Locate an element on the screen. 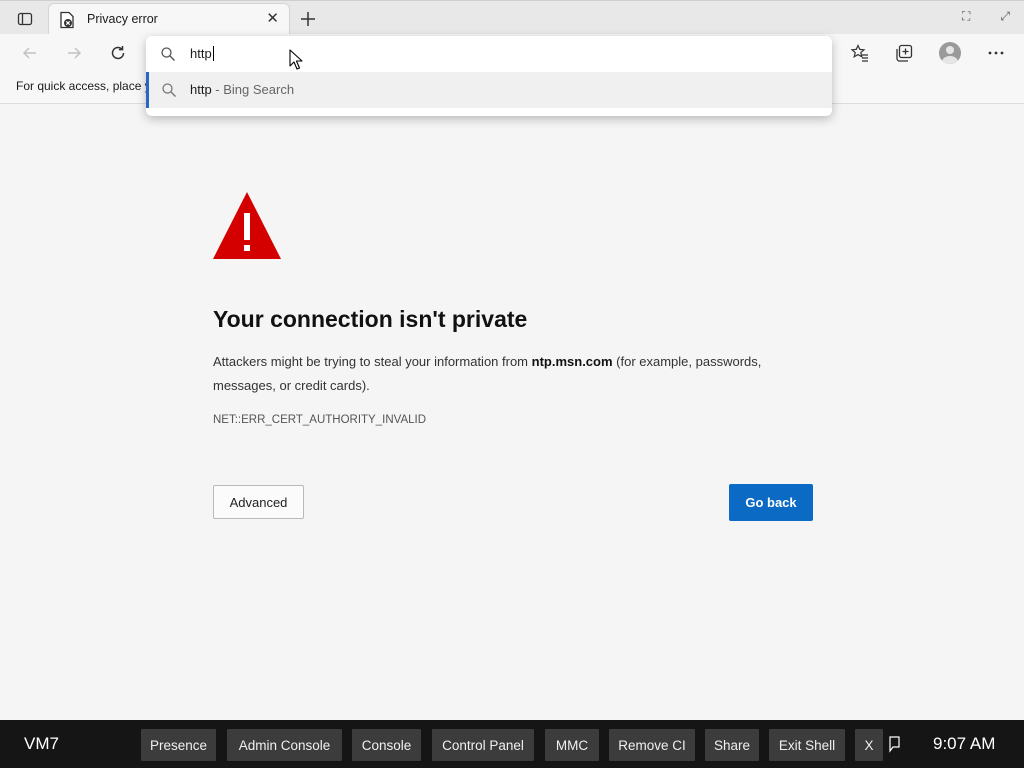  close-icon: ✕ is located at coordinates (272, 19).